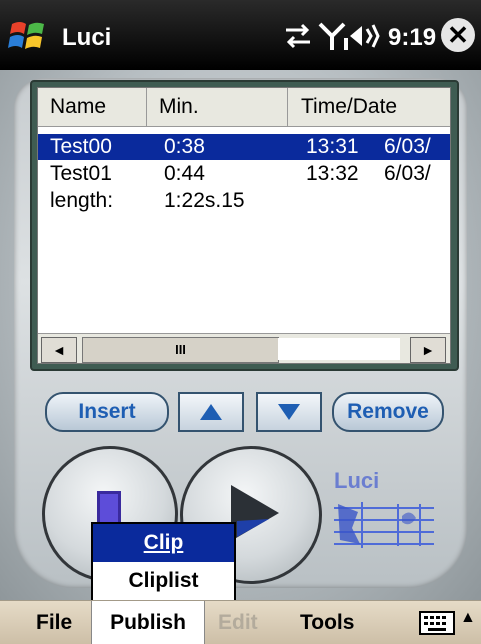 The image size is (481, 644). Describe the element at coordinates (327, 622) in the screenshot. I see `menu-tools: Tools` at that location.